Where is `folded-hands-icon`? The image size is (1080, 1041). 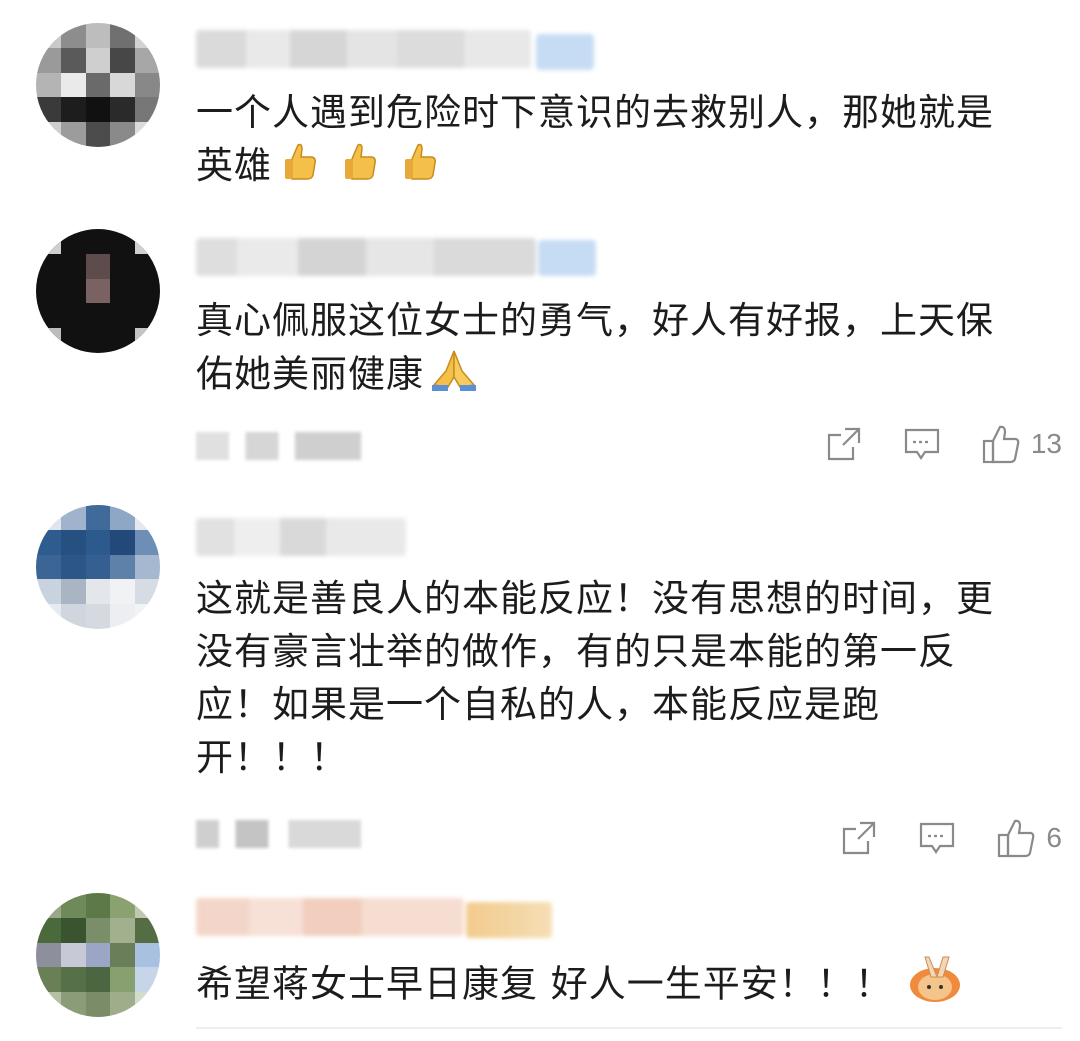 folded-hands-icon is located at coordinates (454, 376).